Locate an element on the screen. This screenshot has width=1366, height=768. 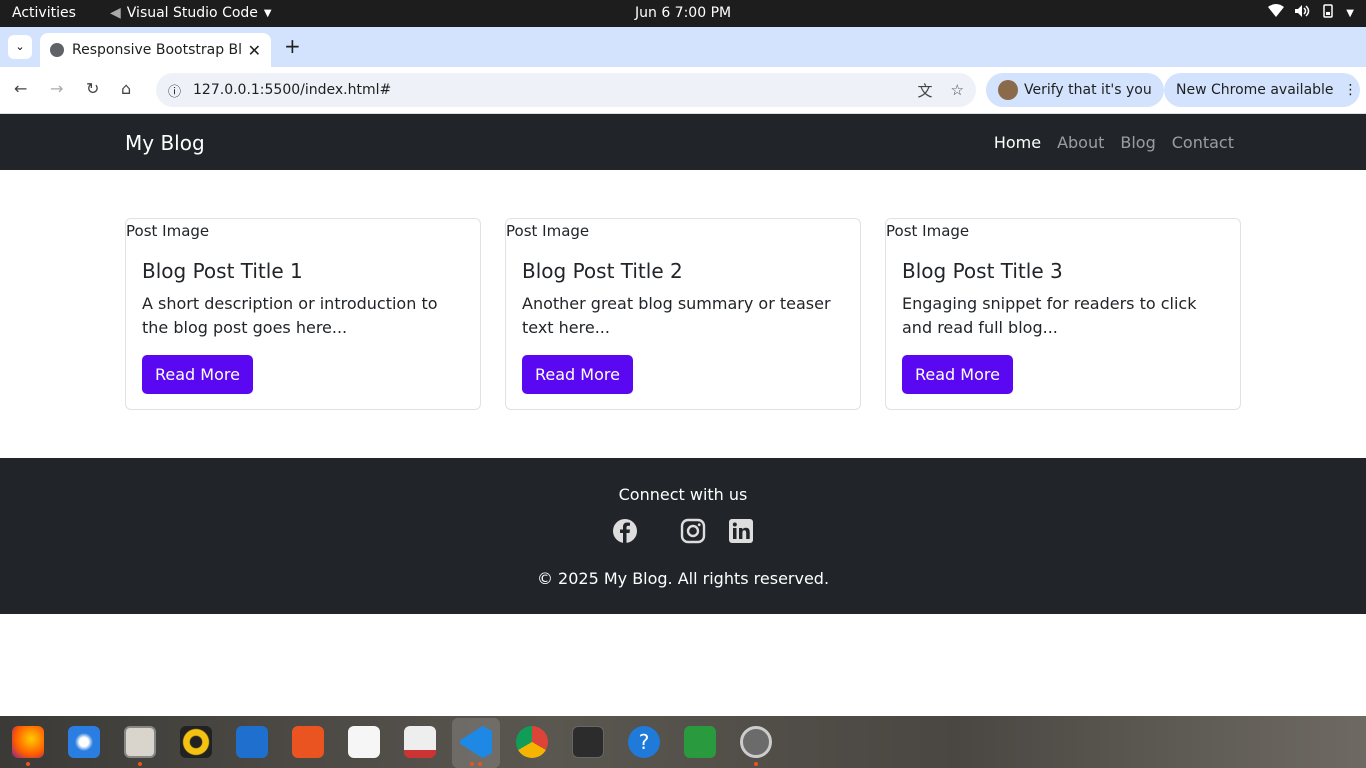
verify-label: Verify that it's you is located at coordinates (1088, 90).